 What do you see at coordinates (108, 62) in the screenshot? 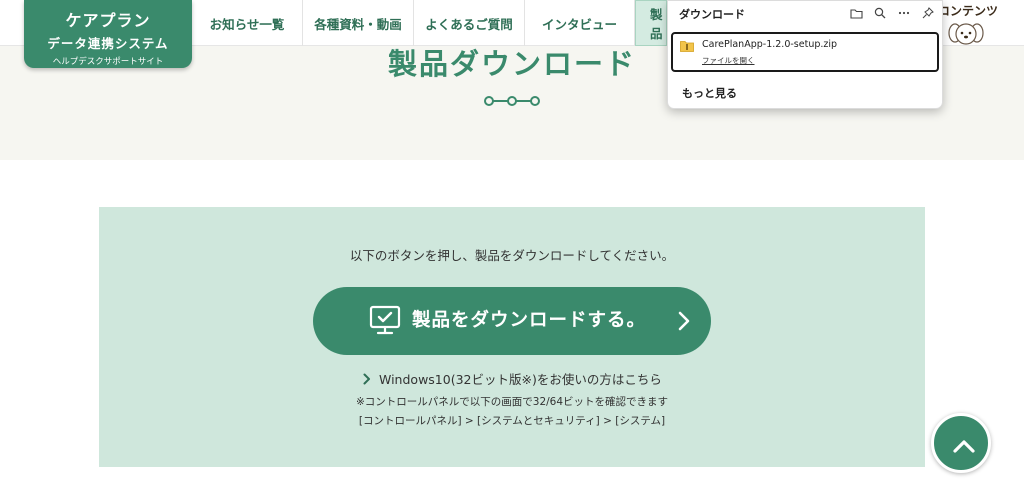
I see `logo-line3: ヘルプデスクサポートサイト` at bounding box center [108, 62].